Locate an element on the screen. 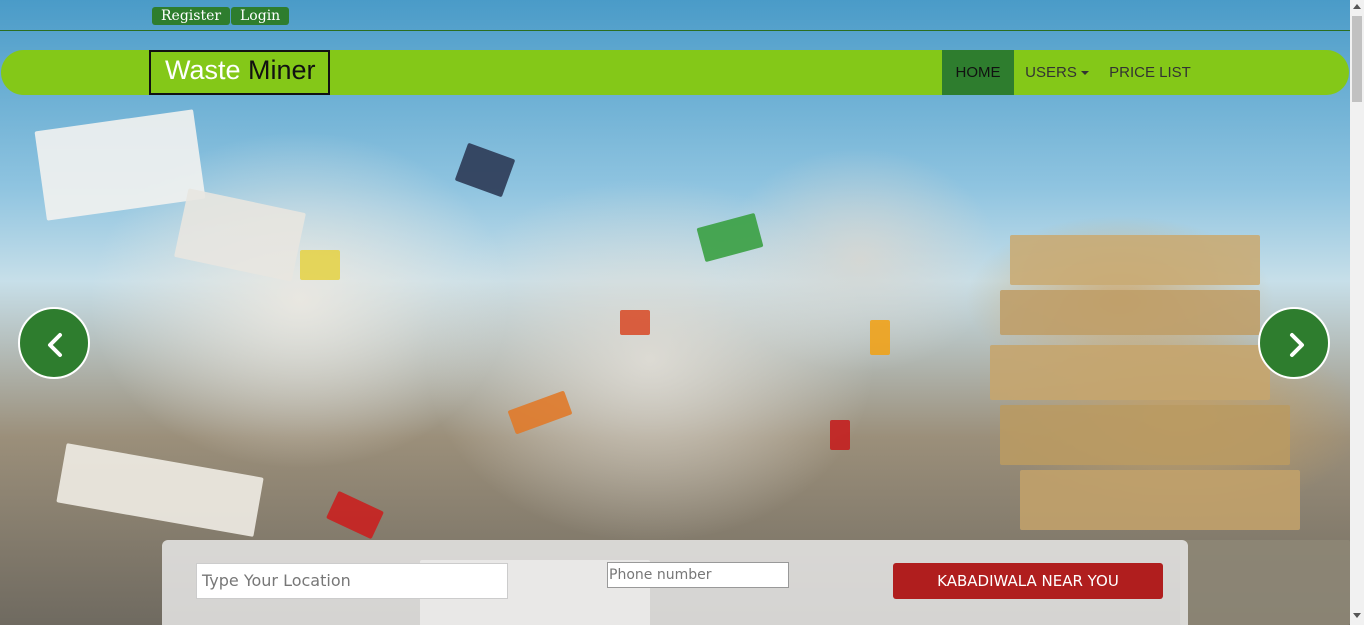 This screenshot has height=625, width=1364. kabadiwala-near-you-button: KABADIWALA NEAR YOU is located at coordinates (1028, 581).